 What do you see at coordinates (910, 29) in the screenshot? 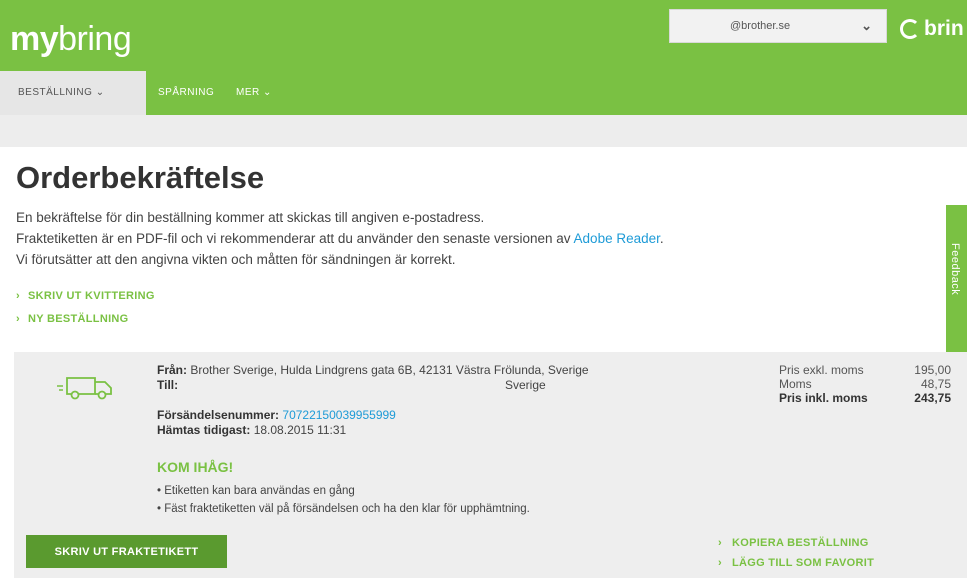
I see `bring-logo-icon` at bounding box center [910, 29].